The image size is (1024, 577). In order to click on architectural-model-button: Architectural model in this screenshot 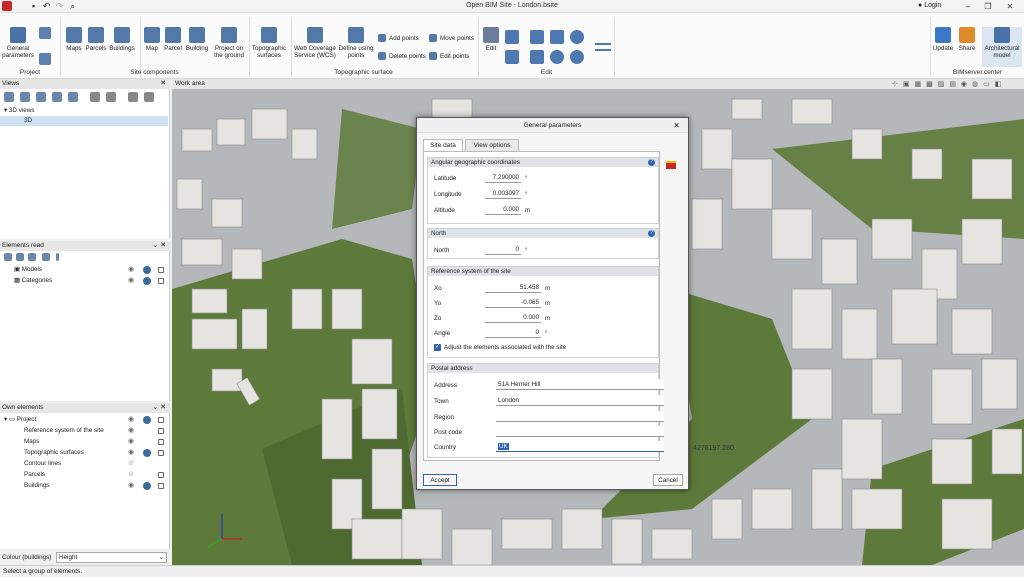, I will do `click(1002, 47)`.